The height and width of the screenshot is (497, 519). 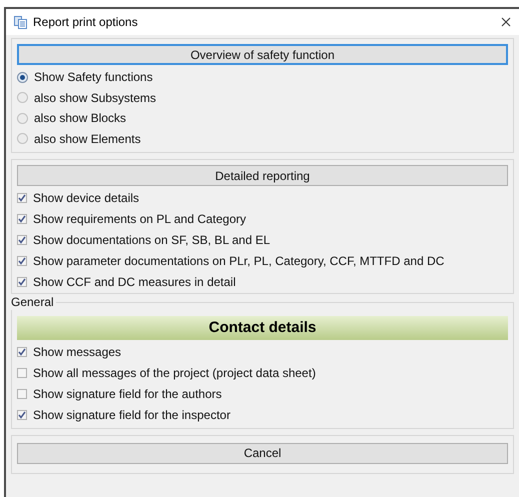 What do you see at coordinates (506, 22) in the screenshot?
I see `close-icon` at bounding box center [506, 22].